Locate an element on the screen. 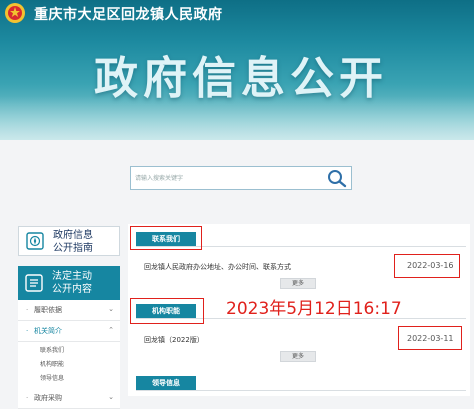  annotation-timestamp: 2023年5月12日16:17 is located at coordinates (314, 309).